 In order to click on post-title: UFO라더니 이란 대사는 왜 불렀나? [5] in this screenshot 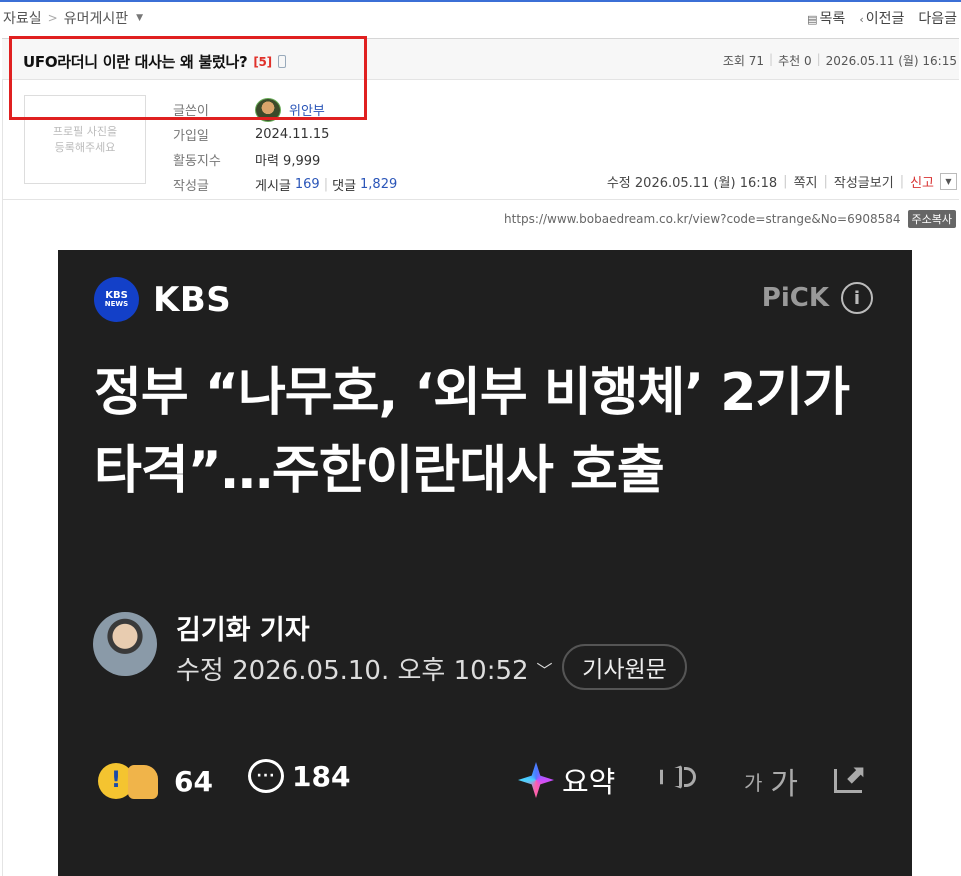, I will do `click(154, 61)`.